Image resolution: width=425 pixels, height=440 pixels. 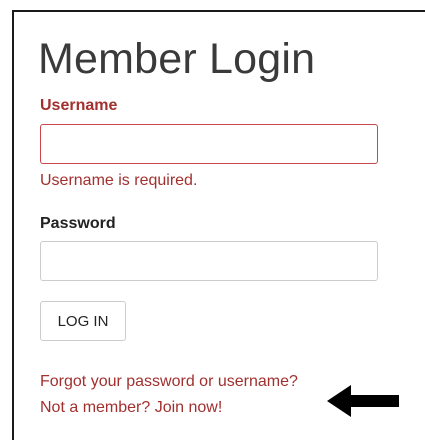 I want to click on username-error-message: Username is required., so click(x=119, y=180).